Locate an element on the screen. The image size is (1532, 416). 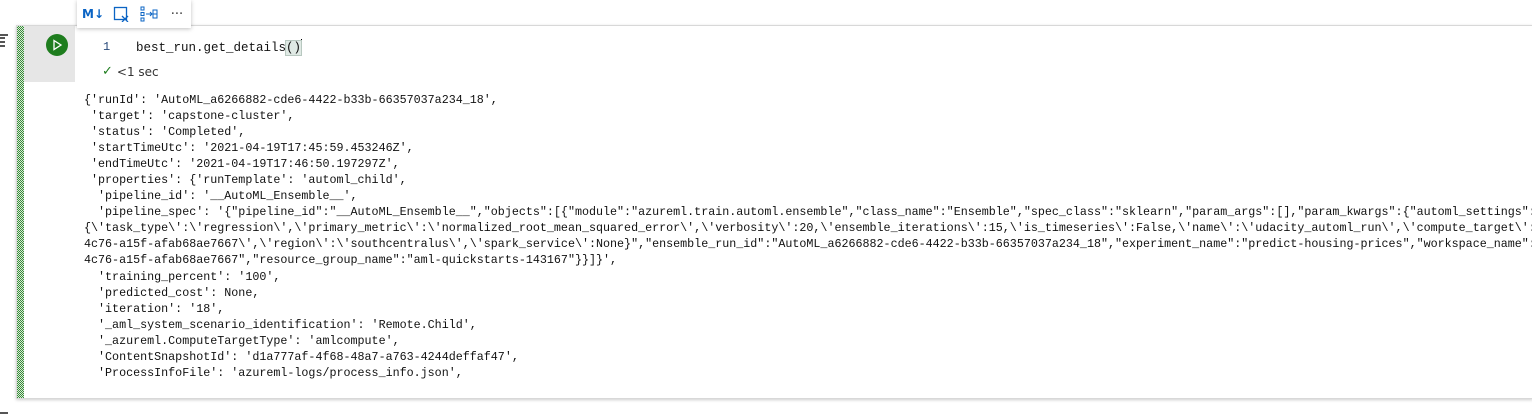
more-options-button: ··· is located at coordinates (177, 14).